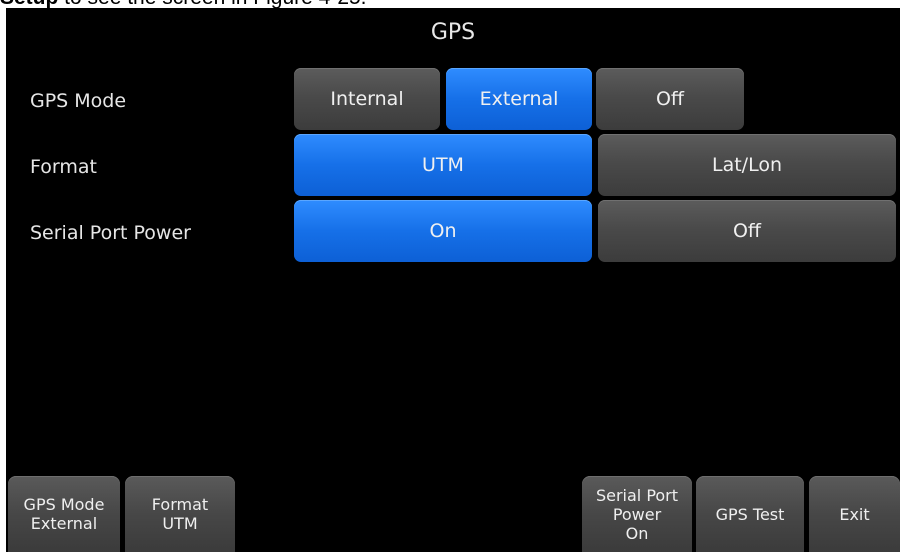 The image size is (906, 552). I want to click on softkey-gps-mode: GPS Mode External, so click(64, 514).